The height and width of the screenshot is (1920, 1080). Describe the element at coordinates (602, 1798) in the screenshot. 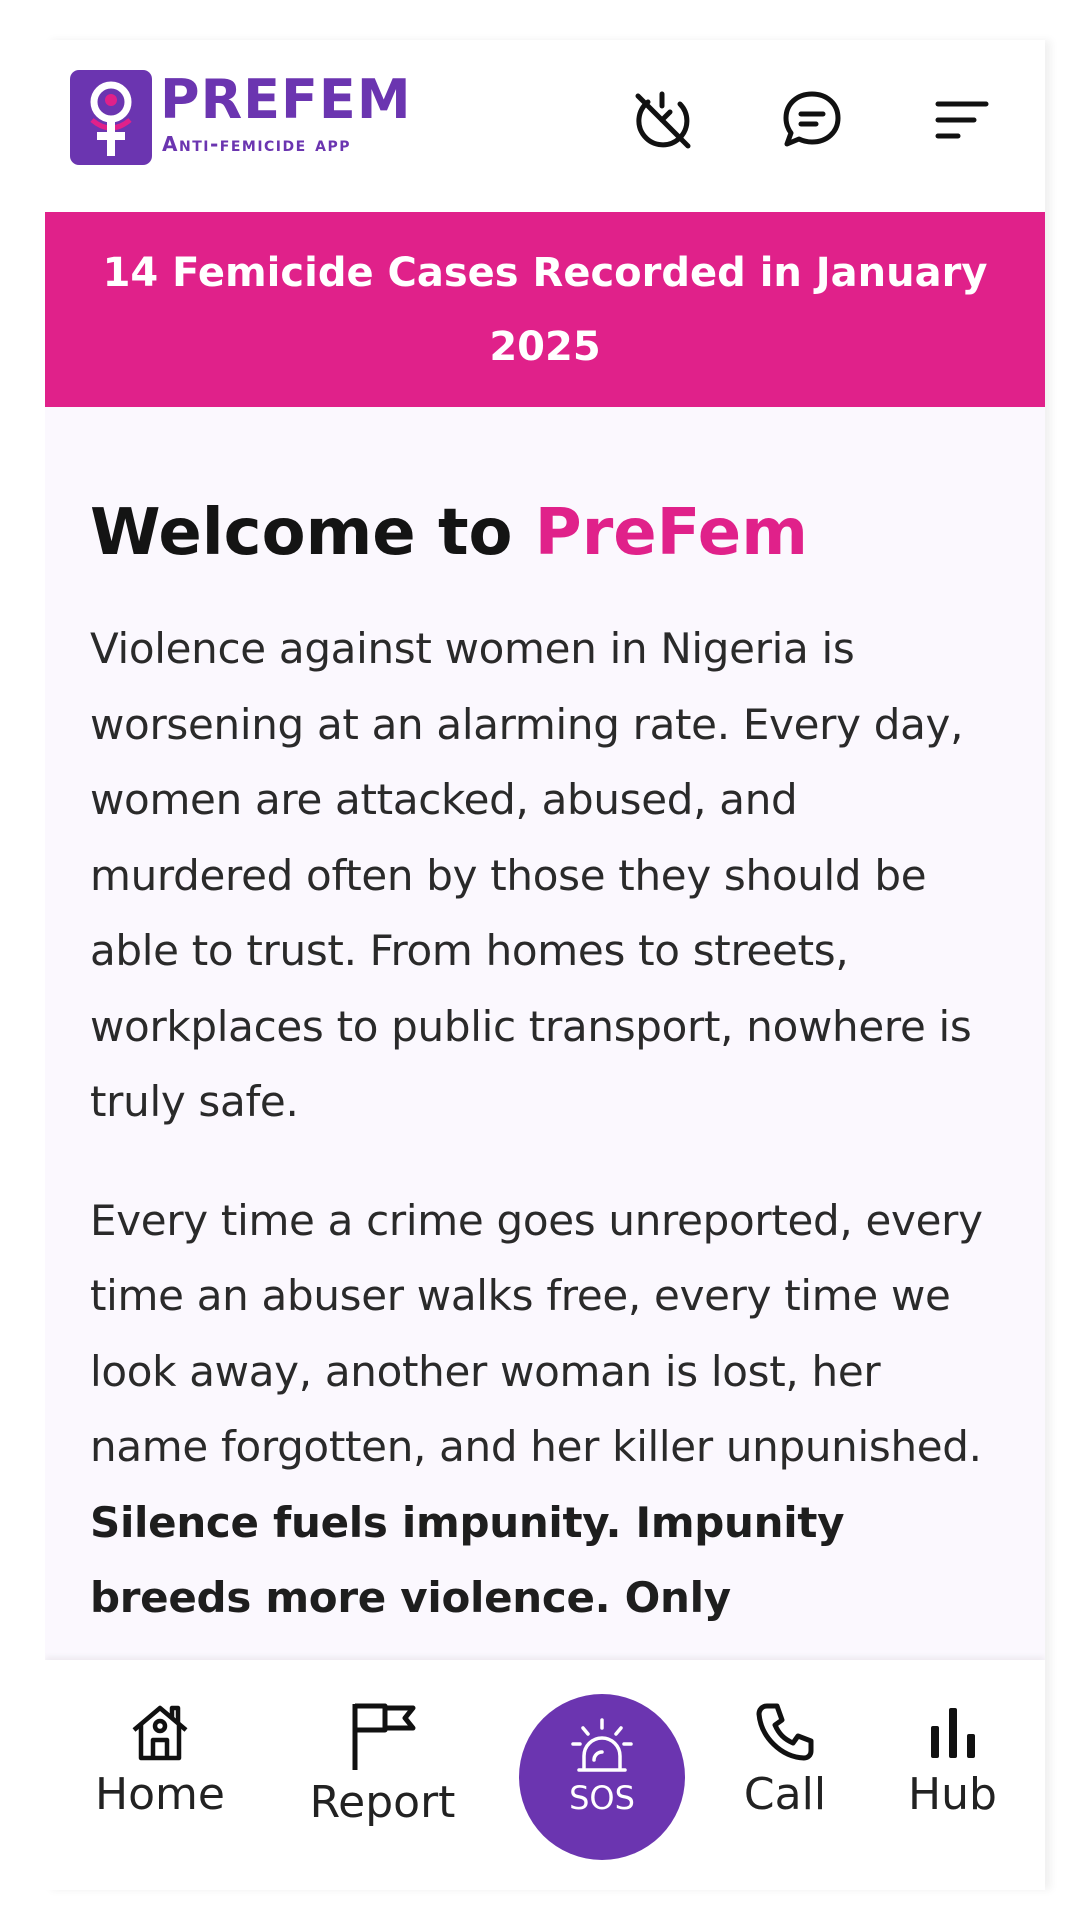

I see `sos-label: SOS` at that location.